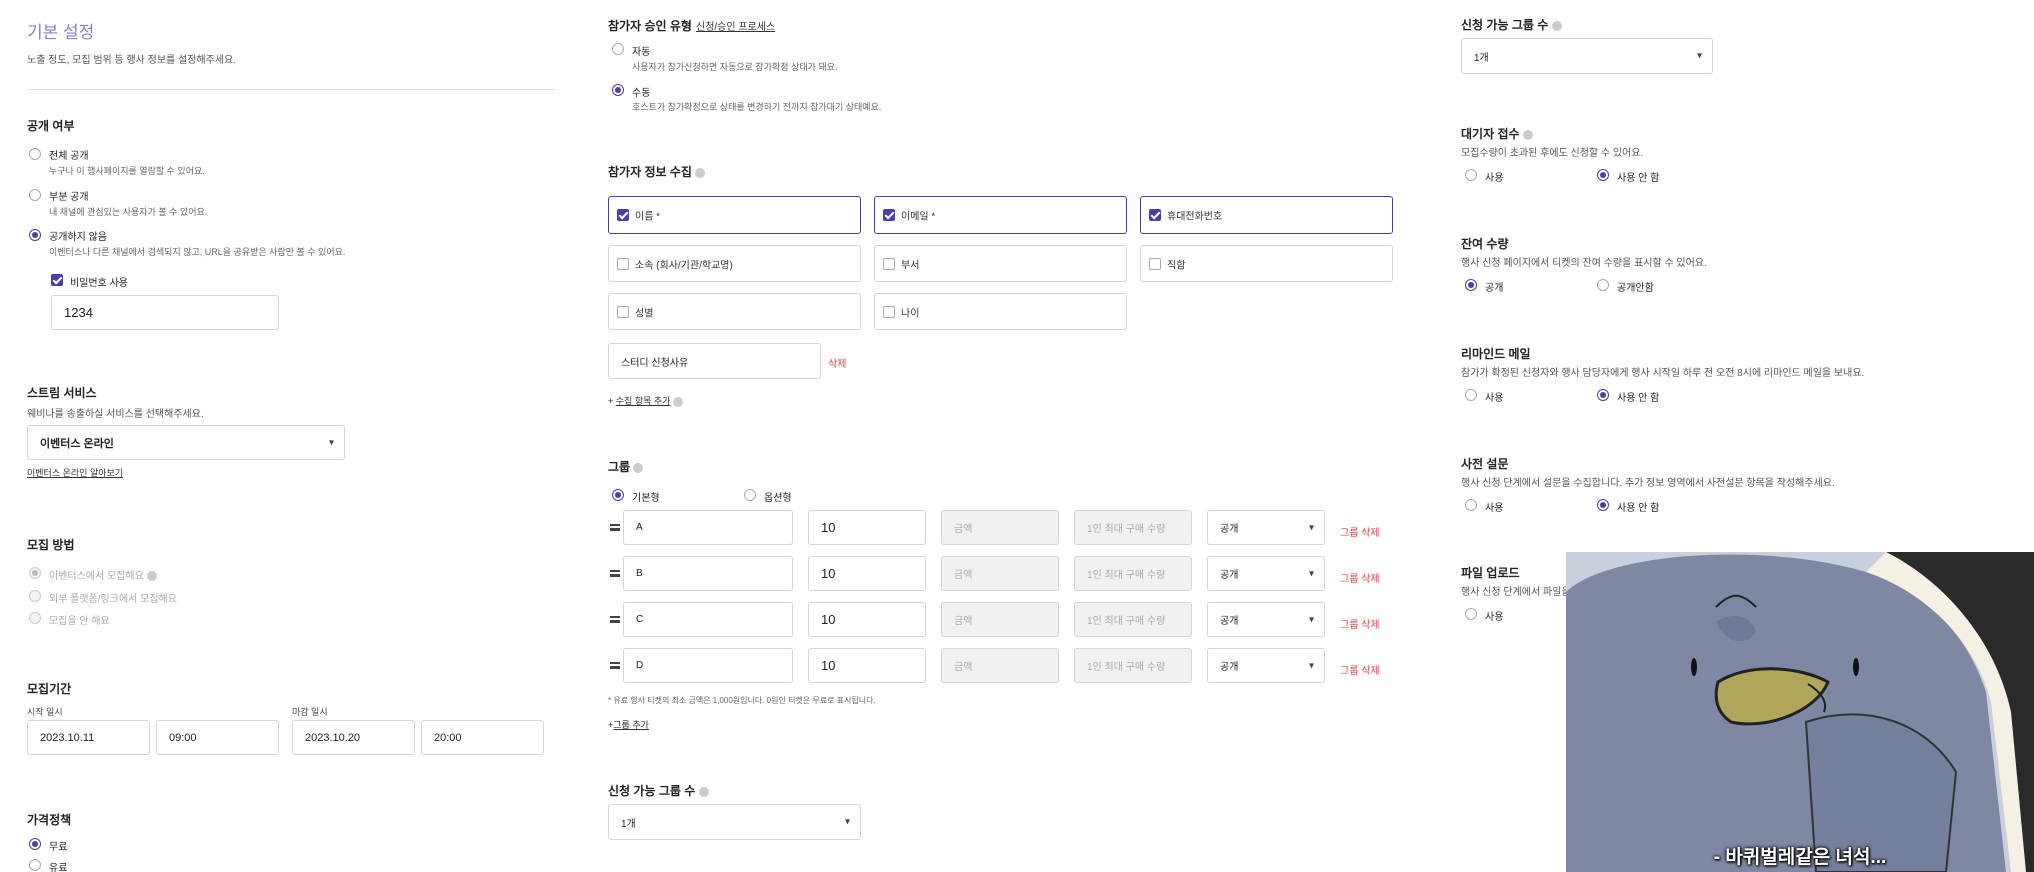 The width and height of the screenshot is (2034, 872). I want to click on approval-radio-auto, so click(618, 49).